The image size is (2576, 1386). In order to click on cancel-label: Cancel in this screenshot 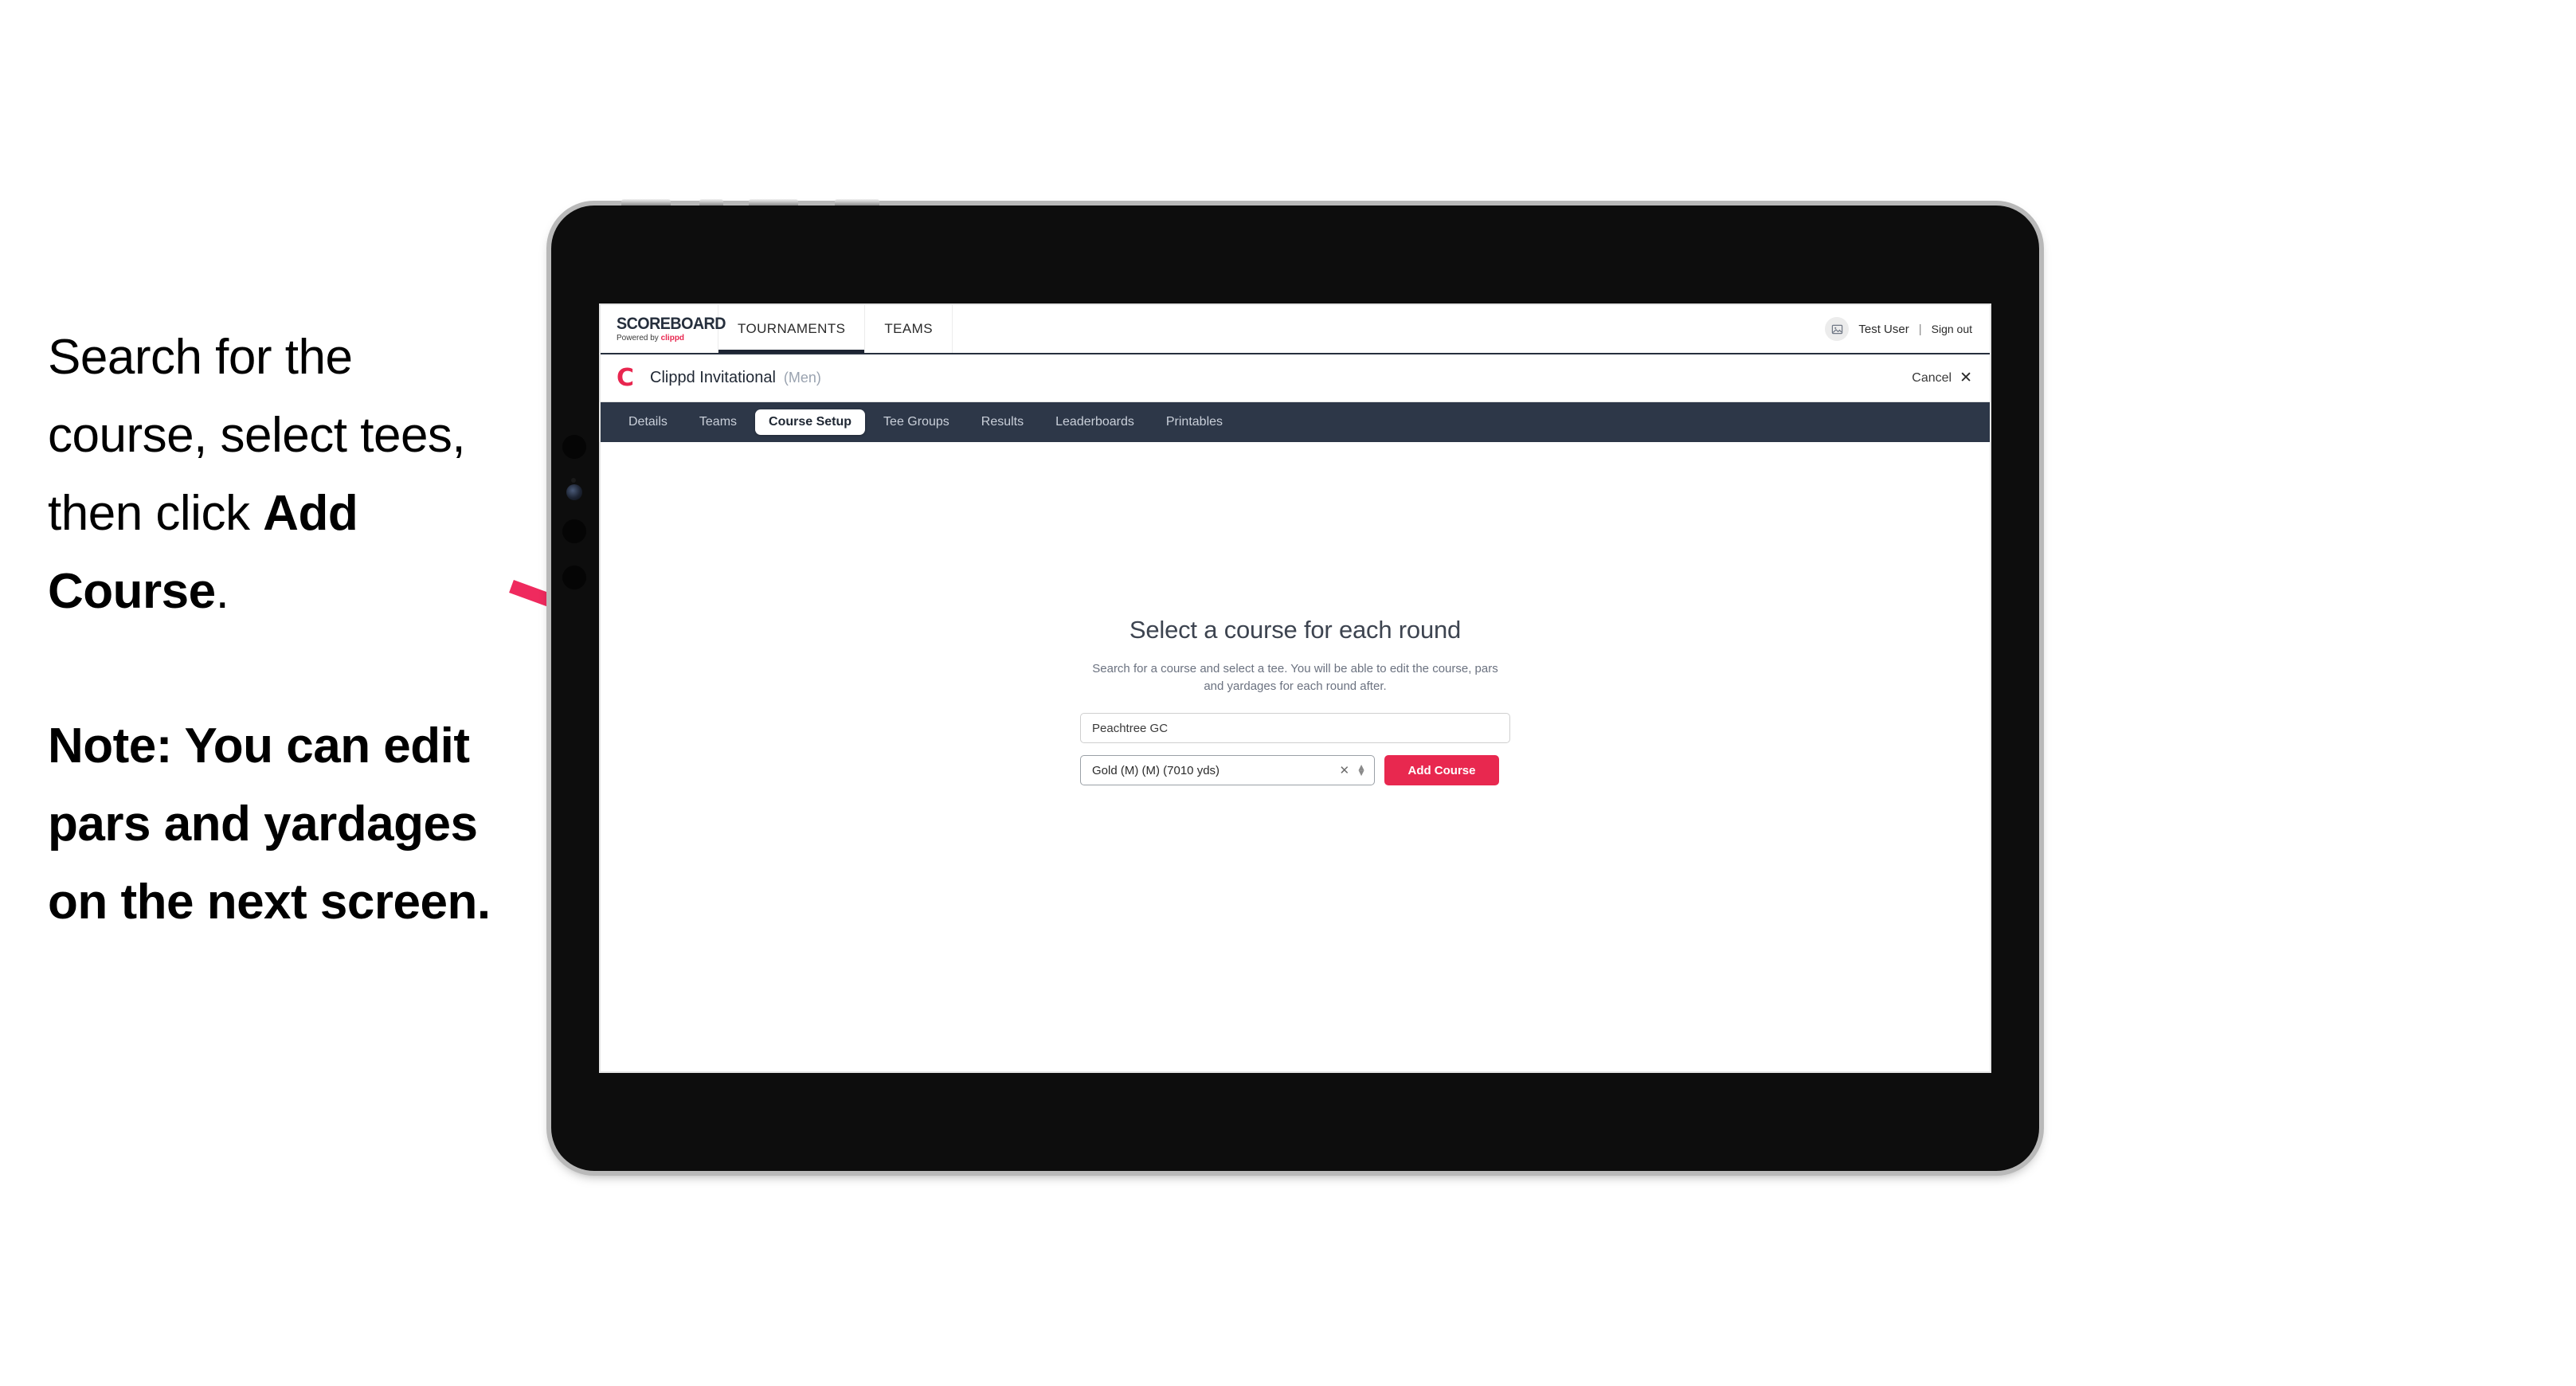, I will do `click(1932, 377)`.